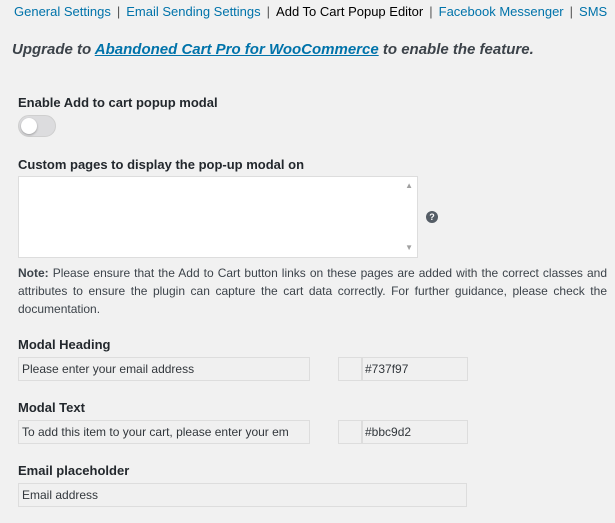  Describe the element at coordinates (33, 273) in the screenshot. I see `note-bold: Note:` at that location.